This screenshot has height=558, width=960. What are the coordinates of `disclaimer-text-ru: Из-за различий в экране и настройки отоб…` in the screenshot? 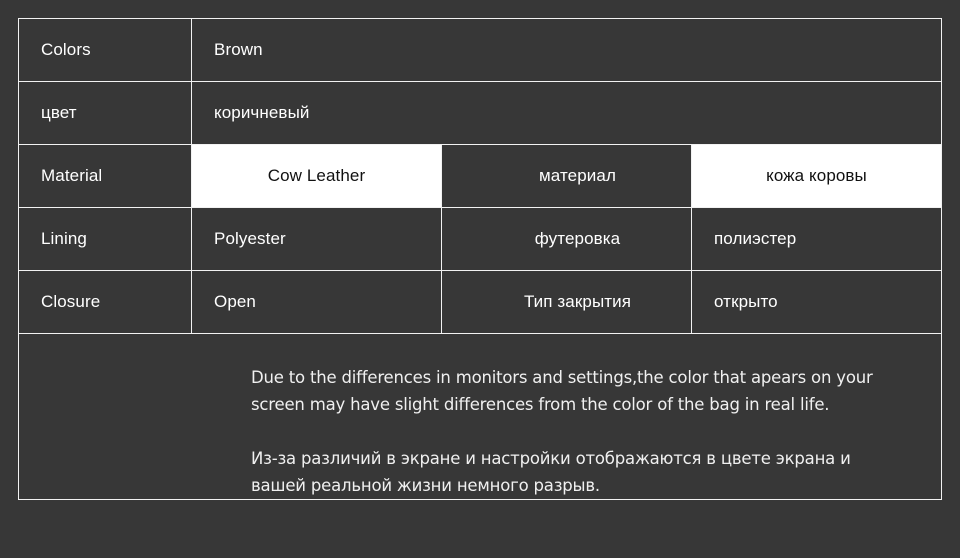 It's located at (551, 472).